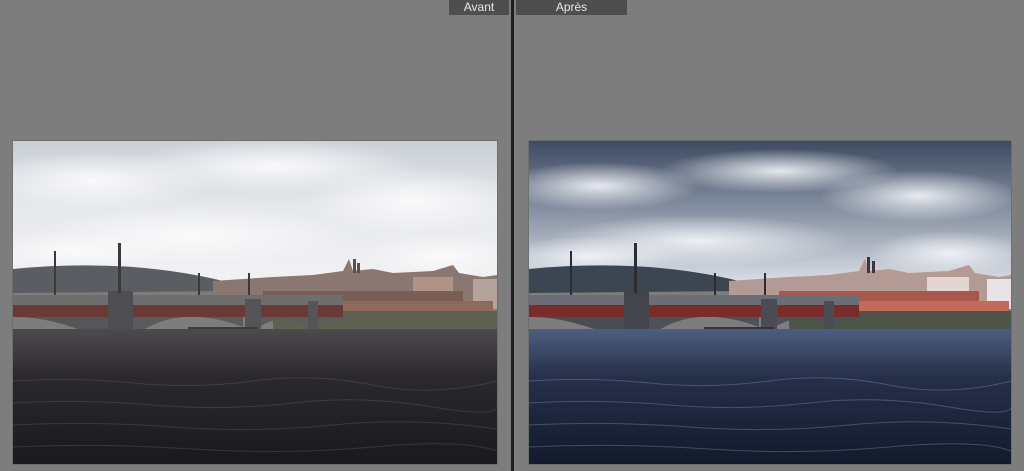  Describe the element at coordinates (479, 7) in the screenshot. I see `before-label: Avant` at that location.